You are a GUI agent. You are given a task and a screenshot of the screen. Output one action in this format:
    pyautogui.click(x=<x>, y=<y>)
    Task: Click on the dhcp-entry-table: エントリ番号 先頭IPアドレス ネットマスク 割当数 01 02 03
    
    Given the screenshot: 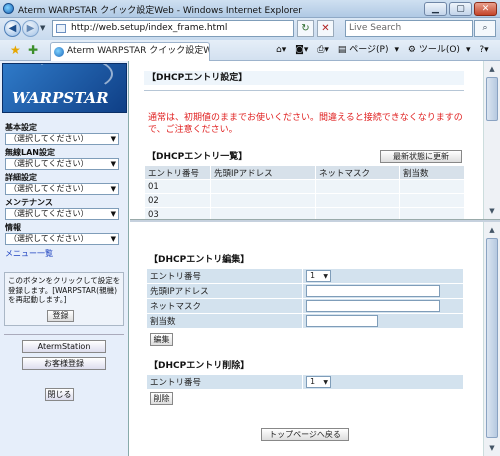 What is the action you would take?
    pyautogui.click(x=304, y=192)
    